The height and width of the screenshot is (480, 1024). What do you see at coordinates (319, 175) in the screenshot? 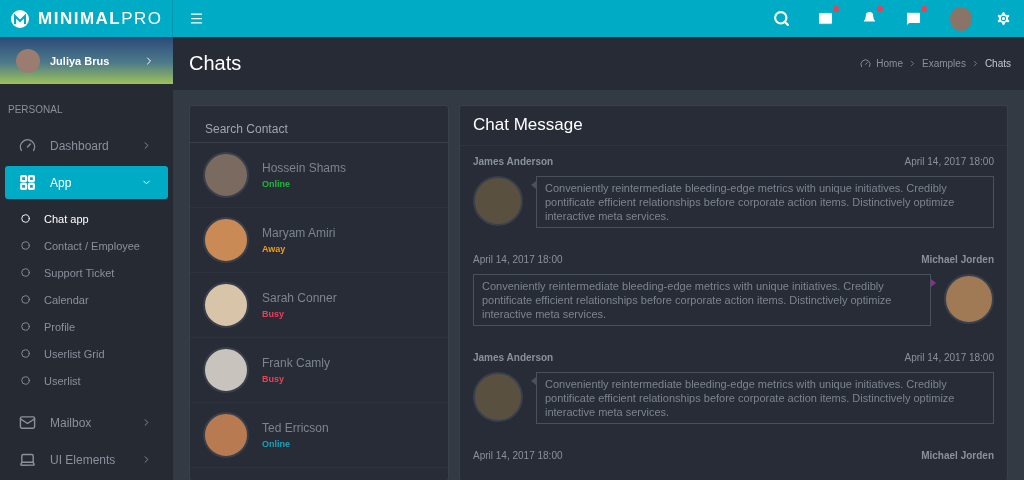
I see `contact-item: Hossein Shams Online` at bounding box center [319, 175].